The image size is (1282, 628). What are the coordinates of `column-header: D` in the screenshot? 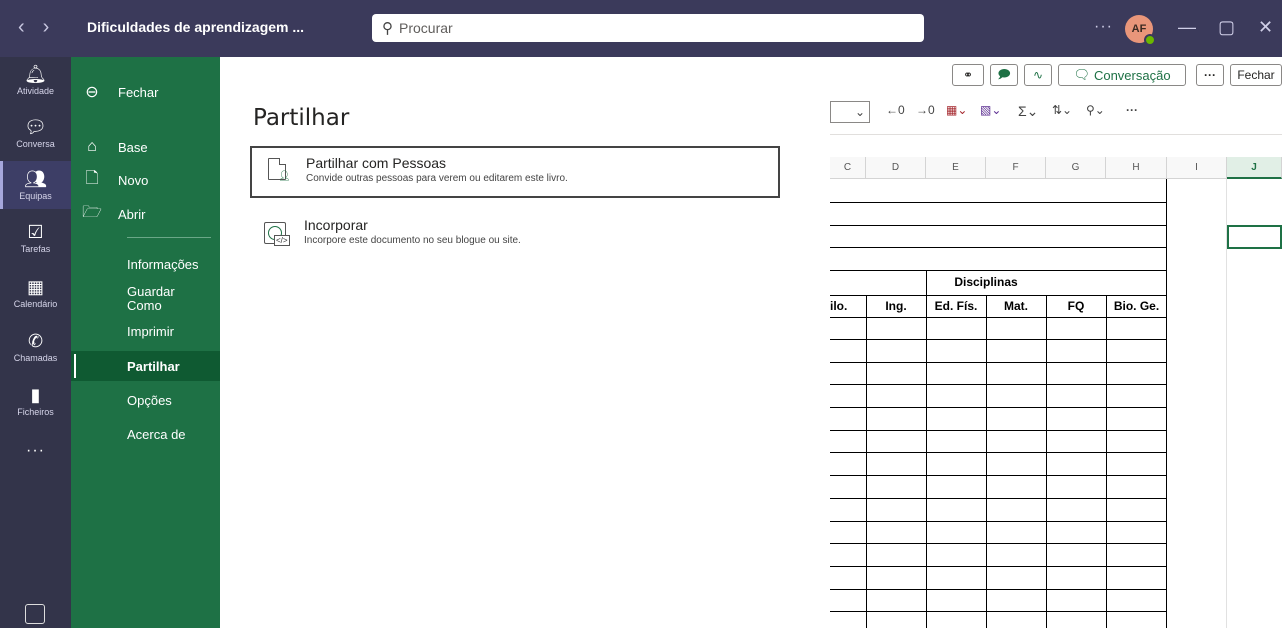 It's located at (896, 168).